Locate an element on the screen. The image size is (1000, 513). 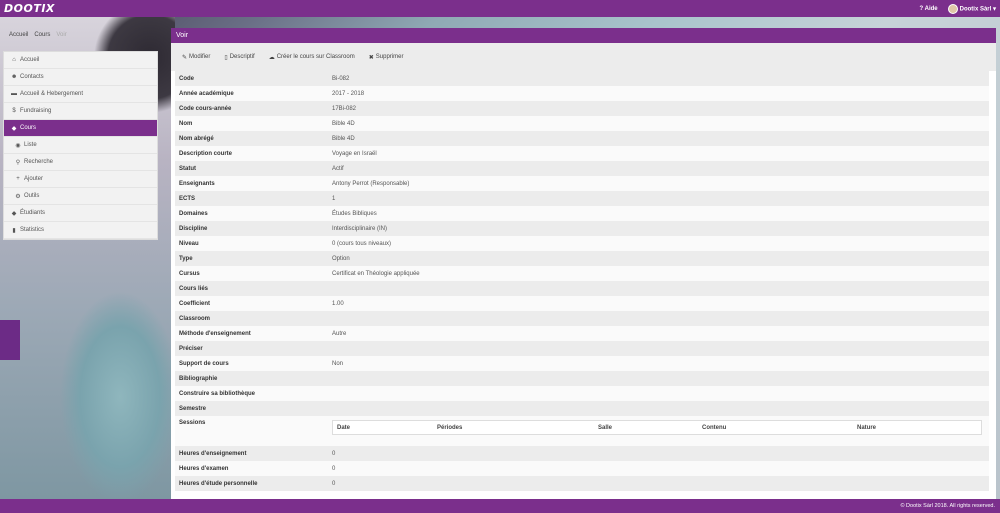
action-label: Créer le cours sur Classroom is located at coordinates (315, 57).